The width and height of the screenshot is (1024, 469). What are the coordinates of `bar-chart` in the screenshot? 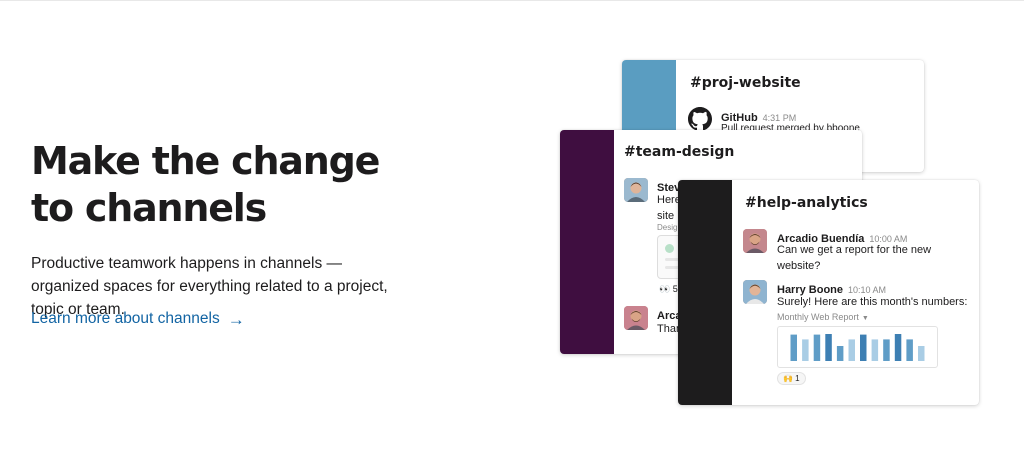 It's located at (857, 347).